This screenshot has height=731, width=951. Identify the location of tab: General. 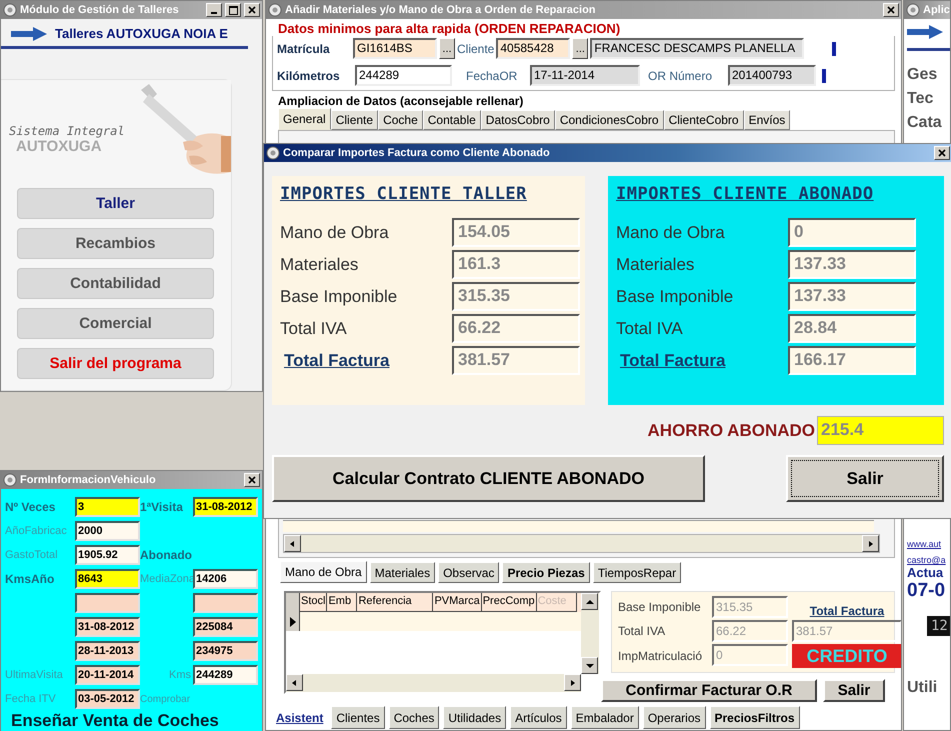
(304, 119).